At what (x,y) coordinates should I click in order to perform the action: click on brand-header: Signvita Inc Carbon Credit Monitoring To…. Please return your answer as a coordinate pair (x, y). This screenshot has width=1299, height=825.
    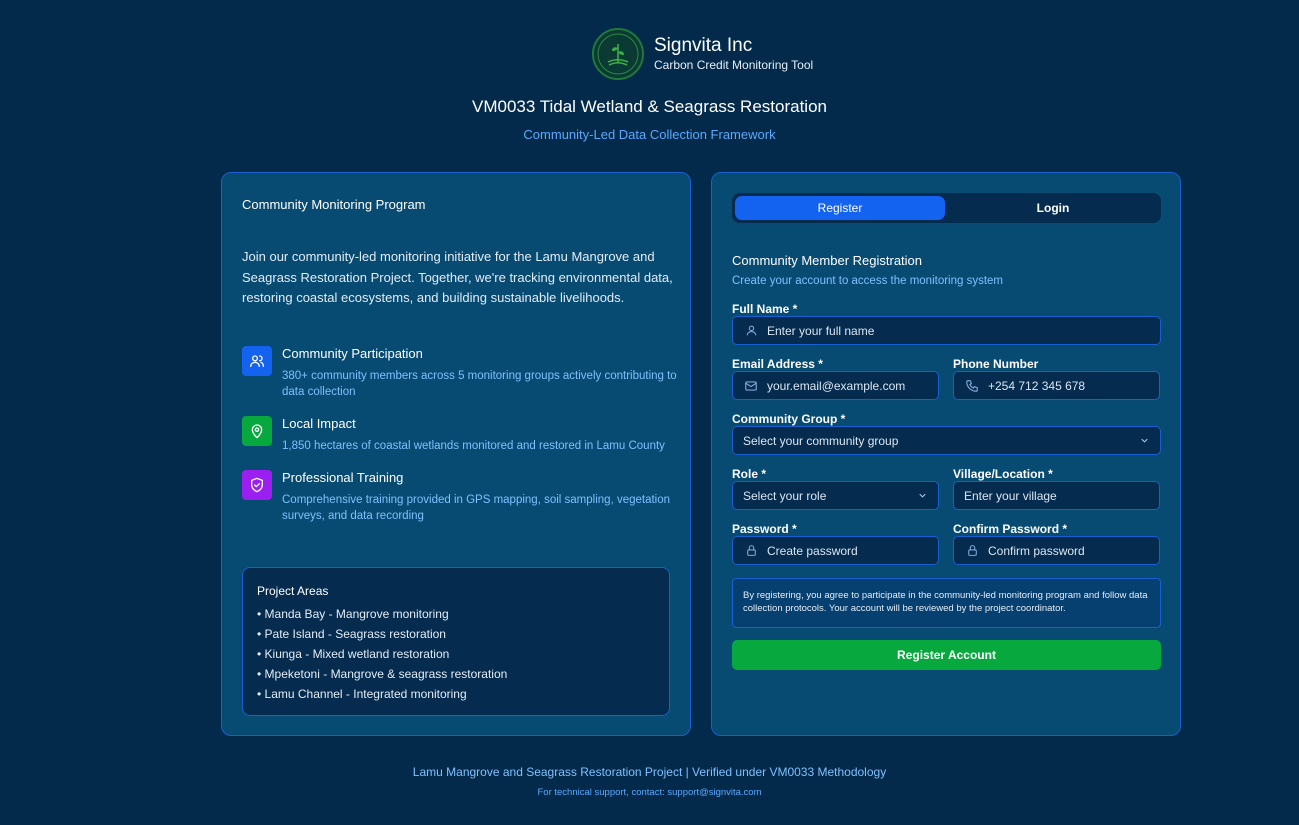
    Looking at the image, I should click on (702, 54).